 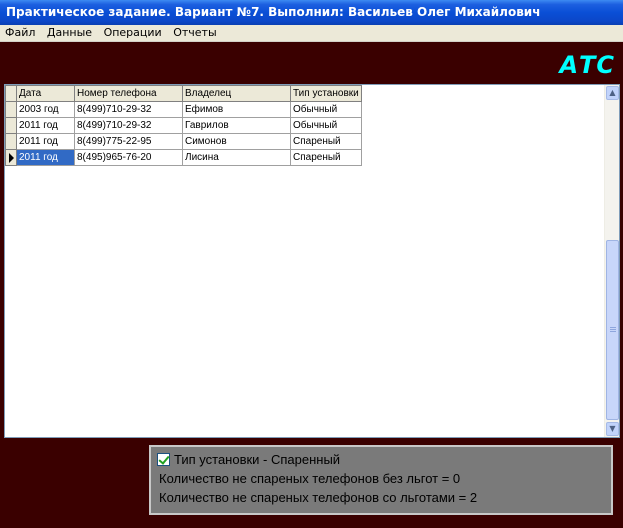 I want to click on cell-owner: Симонов, so click(x=236, y=141).